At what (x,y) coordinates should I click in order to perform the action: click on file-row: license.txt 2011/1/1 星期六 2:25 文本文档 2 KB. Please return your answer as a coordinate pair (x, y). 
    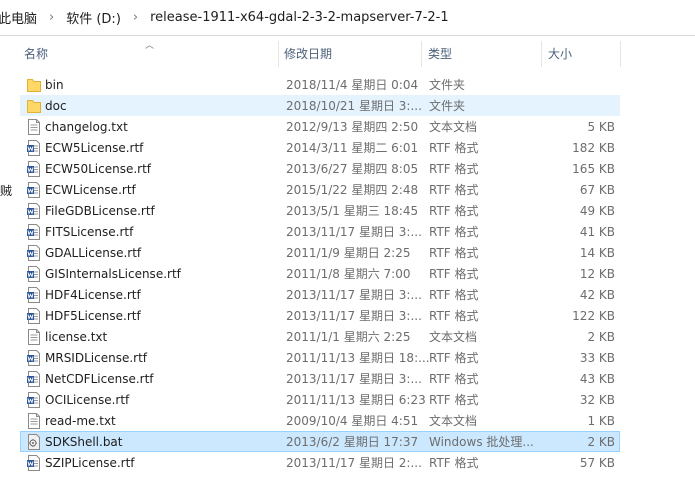
    Looking at the image, I should click on (320, 336).